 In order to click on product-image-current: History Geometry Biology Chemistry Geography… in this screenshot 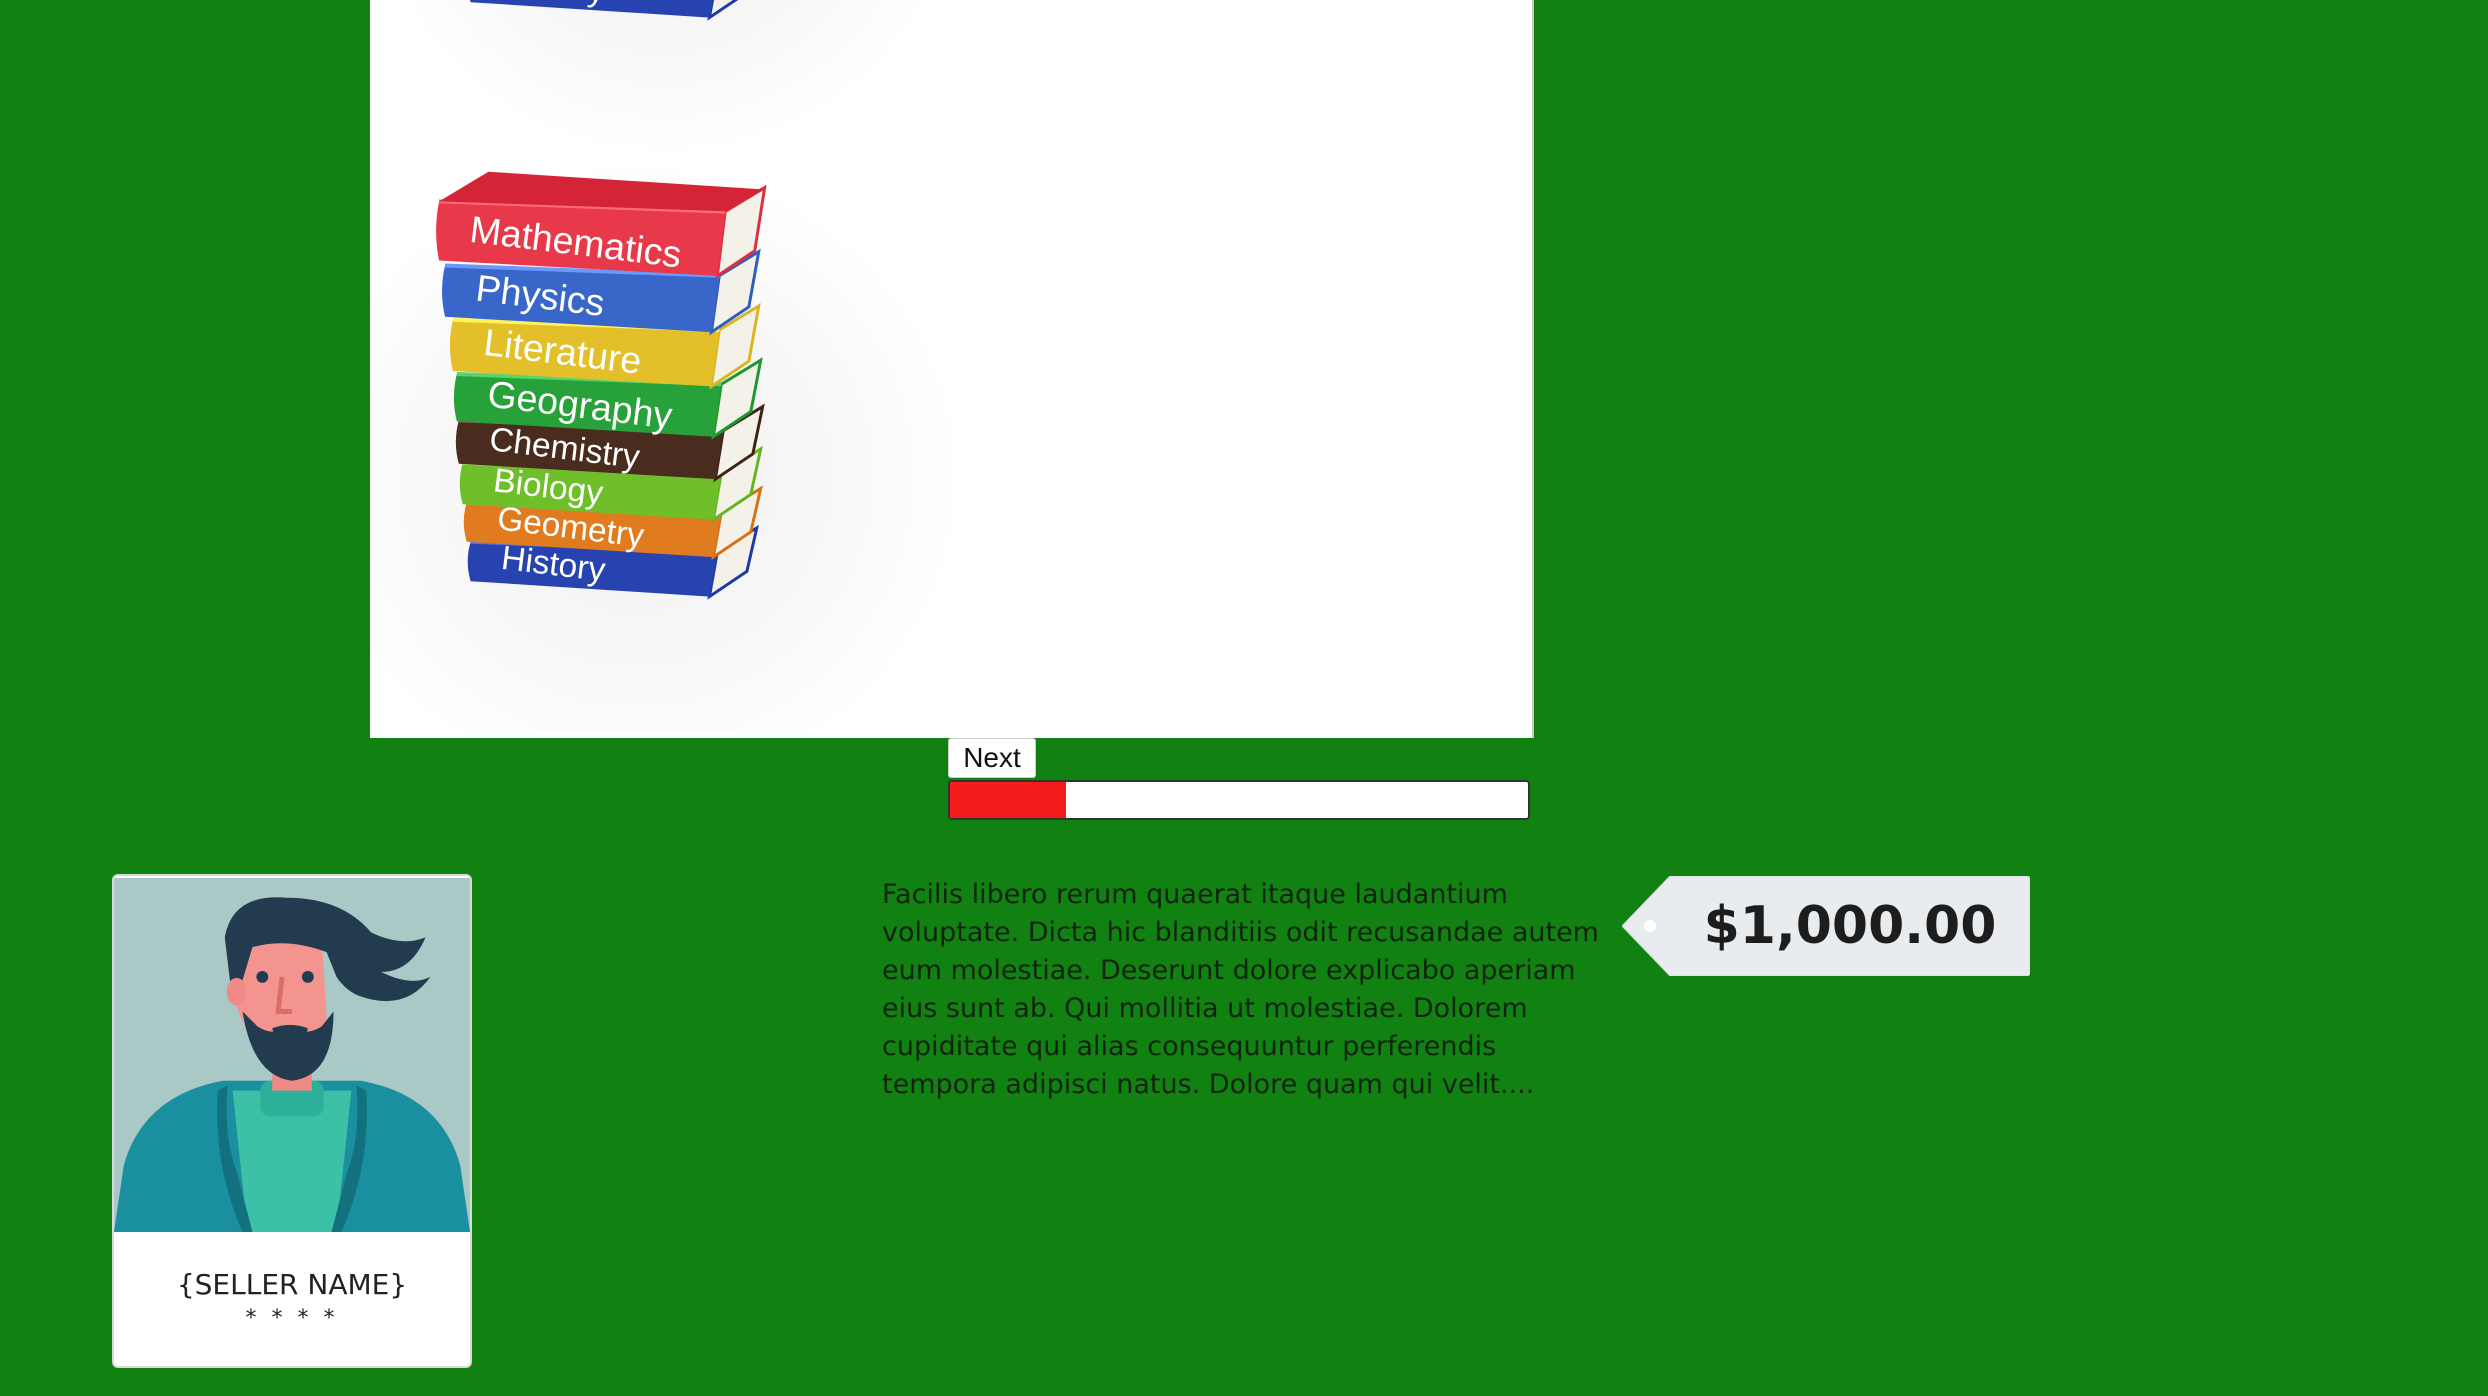, I will do `click(666, 448)`.